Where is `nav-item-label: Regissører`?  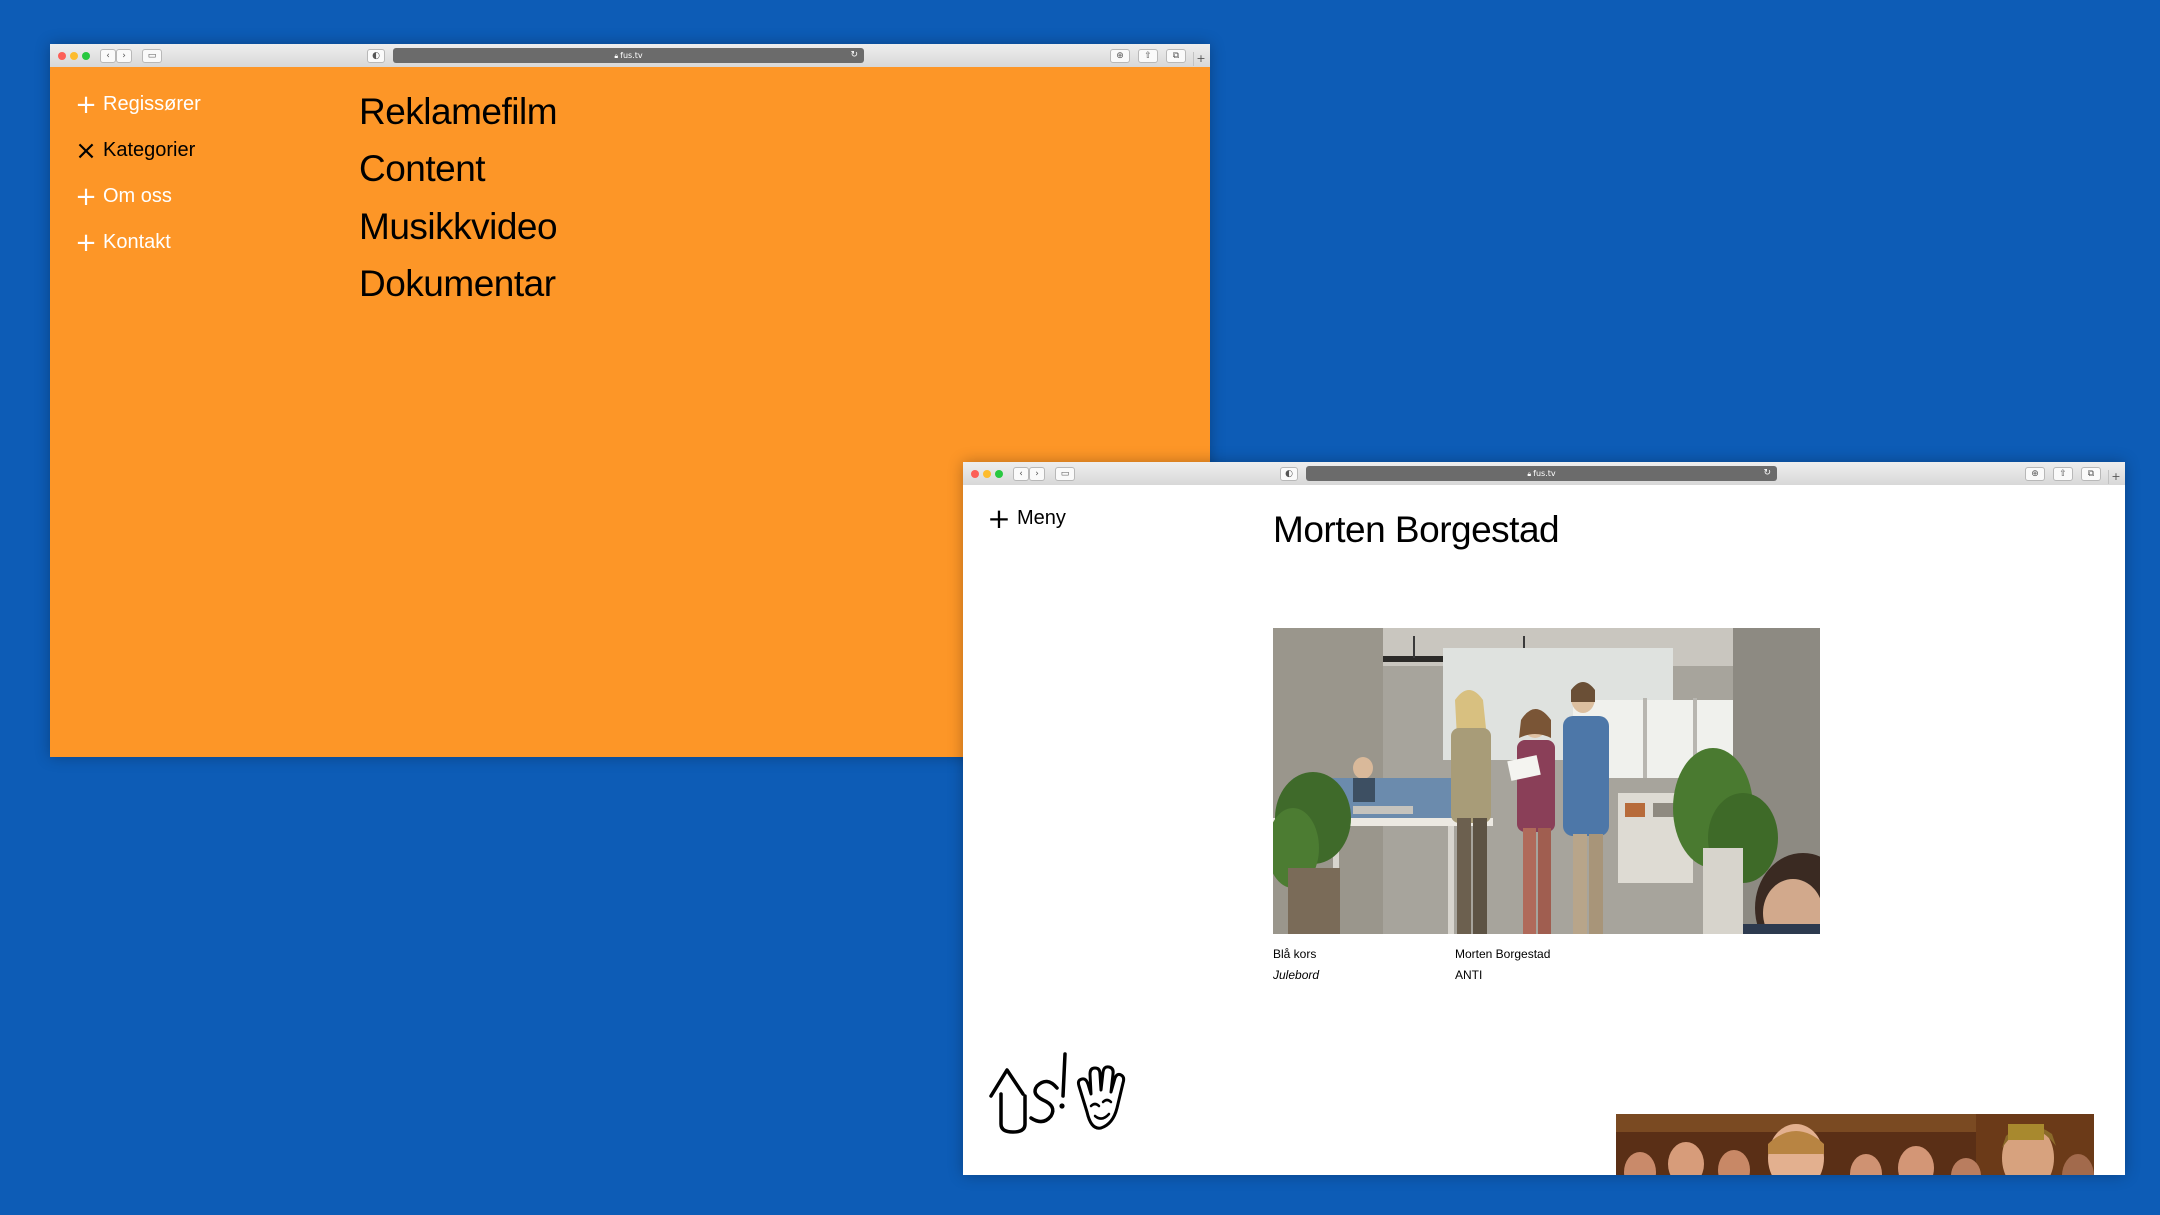 nav-item-label: Regissører is located at coordinates (152, 104).